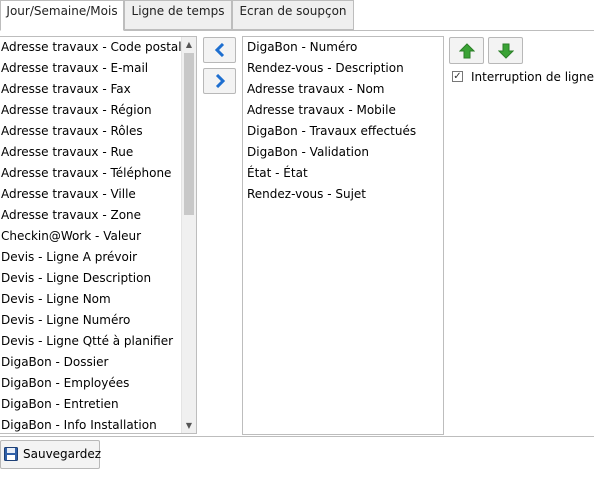 The width and height of the screenshot is (594, 477). What do you see at coordinates (91, 47) in the screenshot?
I see `available-field-item: Adresse travaux - Code postal` at bounding box center [91, 47].